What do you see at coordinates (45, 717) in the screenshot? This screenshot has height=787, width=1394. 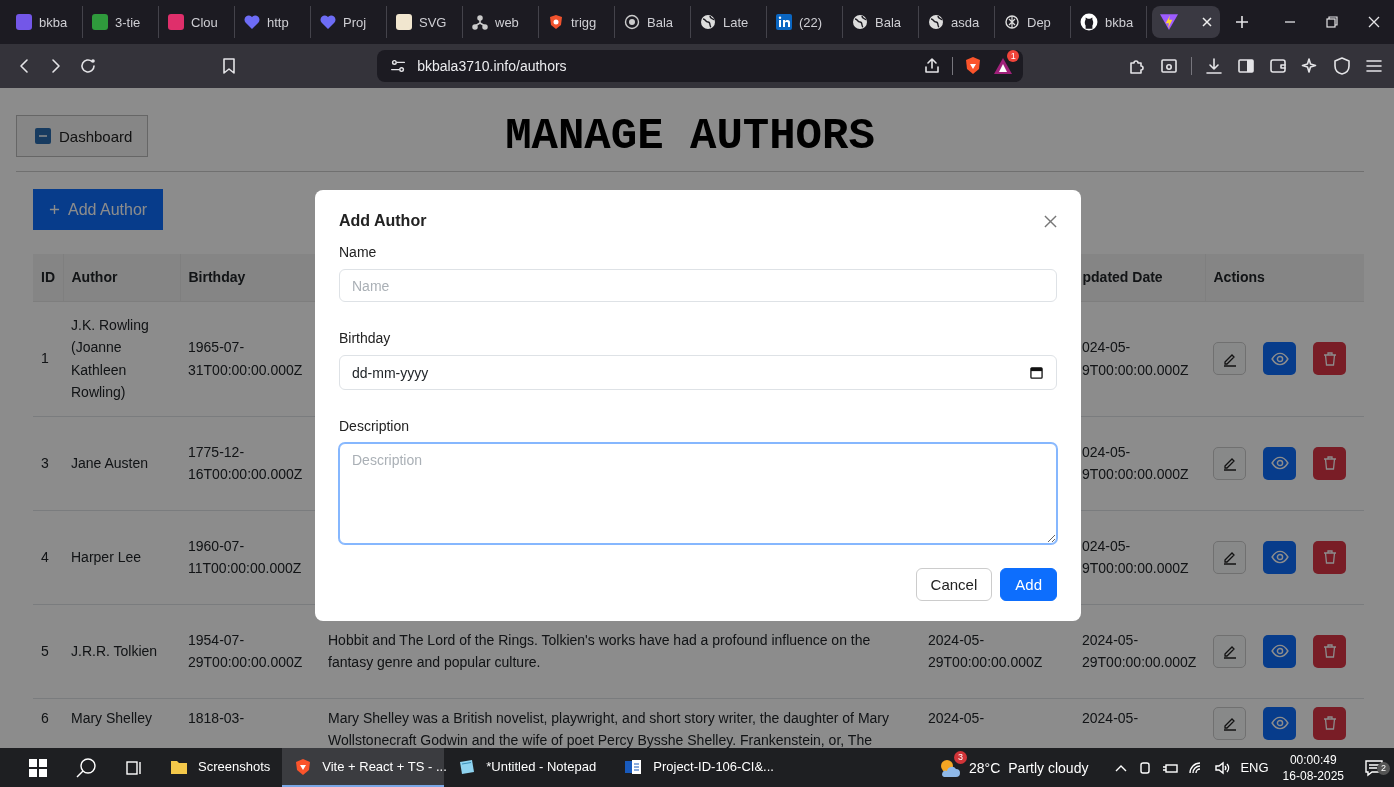 I see `table-cell: 6` at bounding box center [45, 717].